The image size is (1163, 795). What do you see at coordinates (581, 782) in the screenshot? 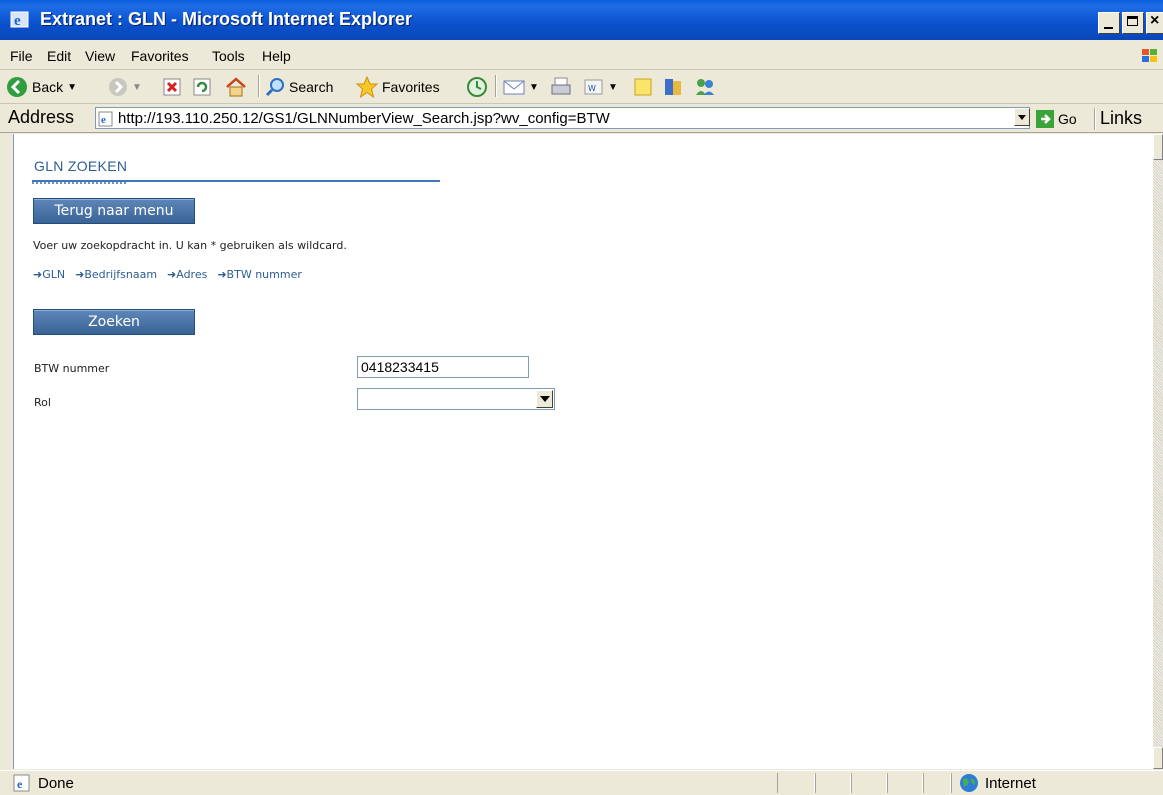
I see `status-bar: e Done Internet` at bounding box center [581, 782].